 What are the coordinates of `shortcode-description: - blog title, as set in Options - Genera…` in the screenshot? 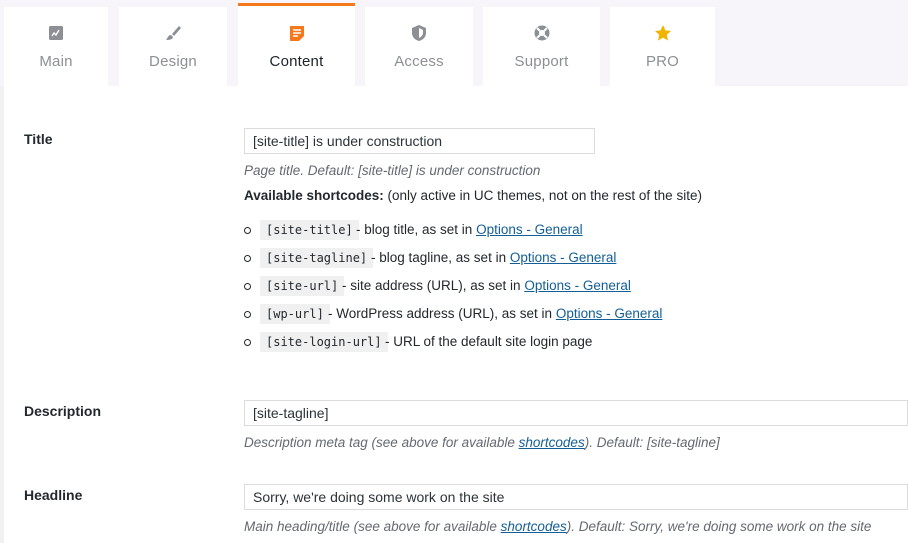 It's located at (469, 229).